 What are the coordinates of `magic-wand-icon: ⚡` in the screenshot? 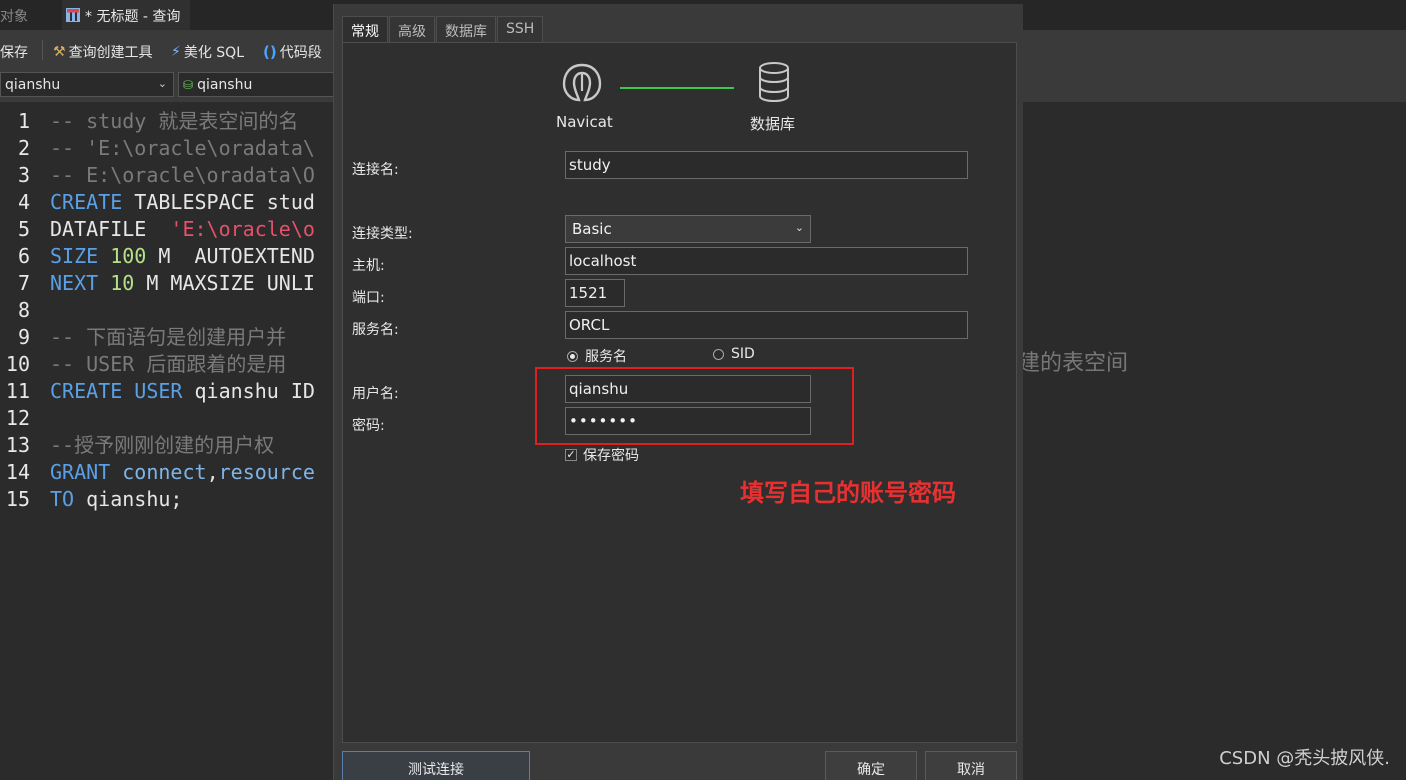 It's located at (176, 52).